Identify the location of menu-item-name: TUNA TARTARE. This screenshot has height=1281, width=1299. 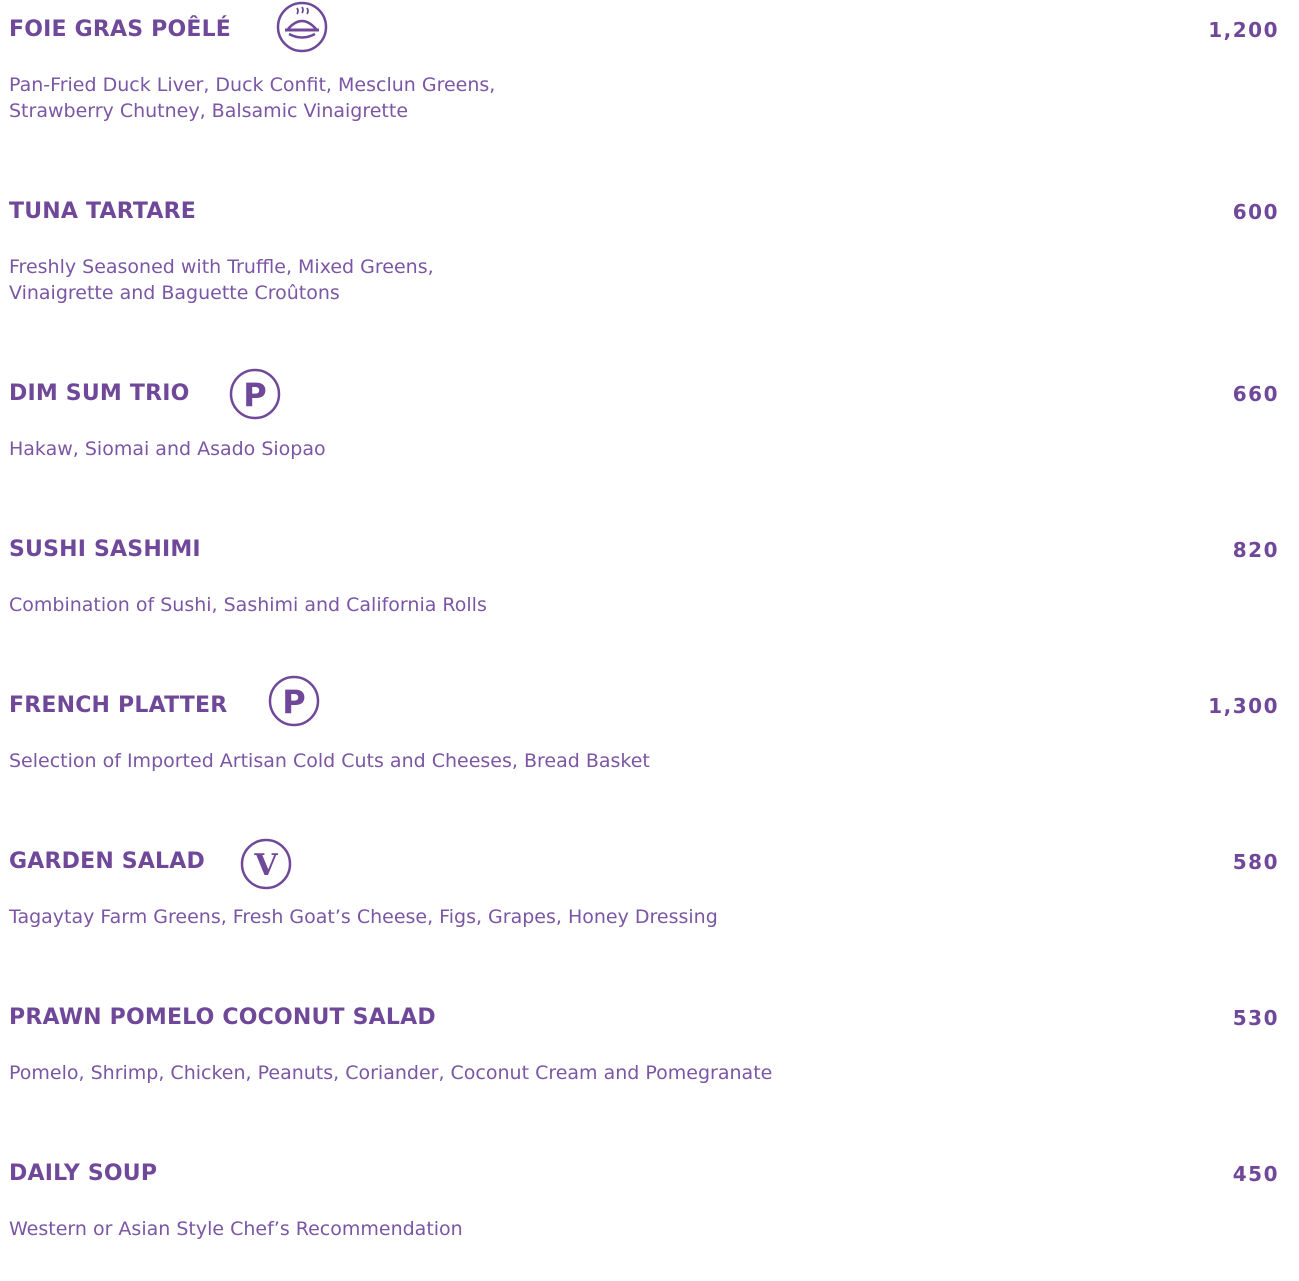
(102, 211).